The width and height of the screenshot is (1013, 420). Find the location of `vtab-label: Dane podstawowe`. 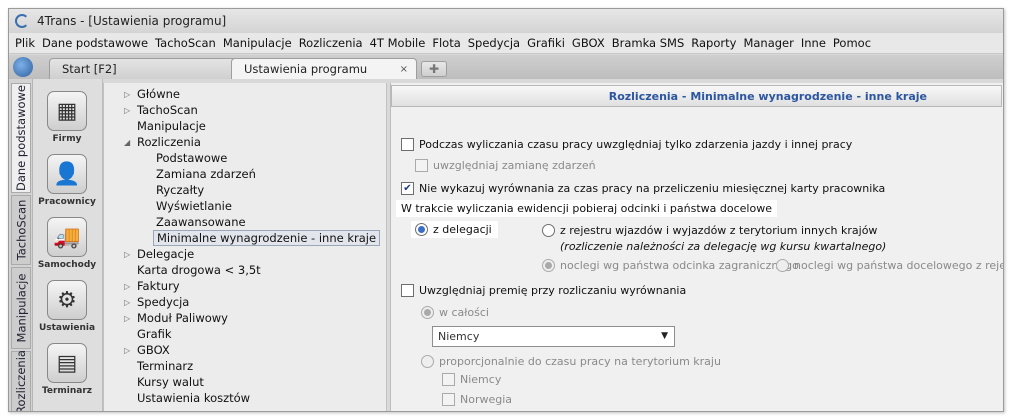

vtab-label: Dane podstawowe is located at coordinates (21, 138).